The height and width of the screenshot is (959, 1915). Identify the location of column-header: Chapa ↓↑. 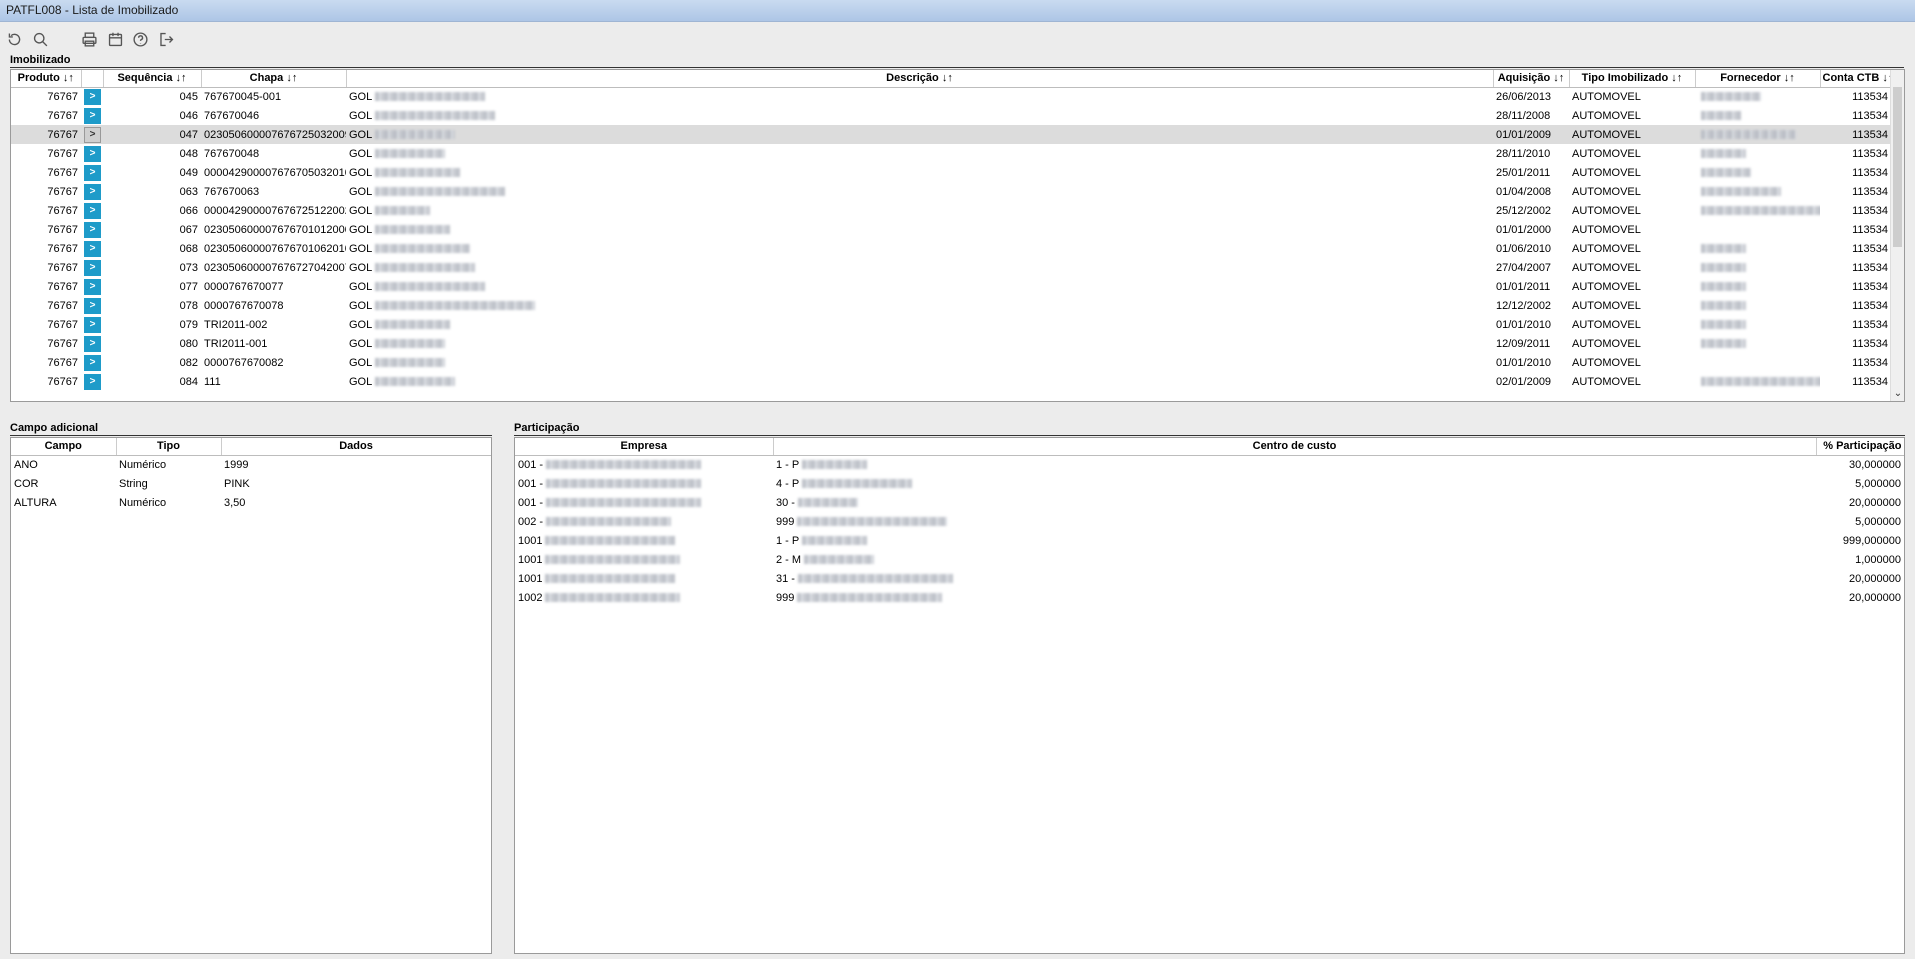
(274, 79).